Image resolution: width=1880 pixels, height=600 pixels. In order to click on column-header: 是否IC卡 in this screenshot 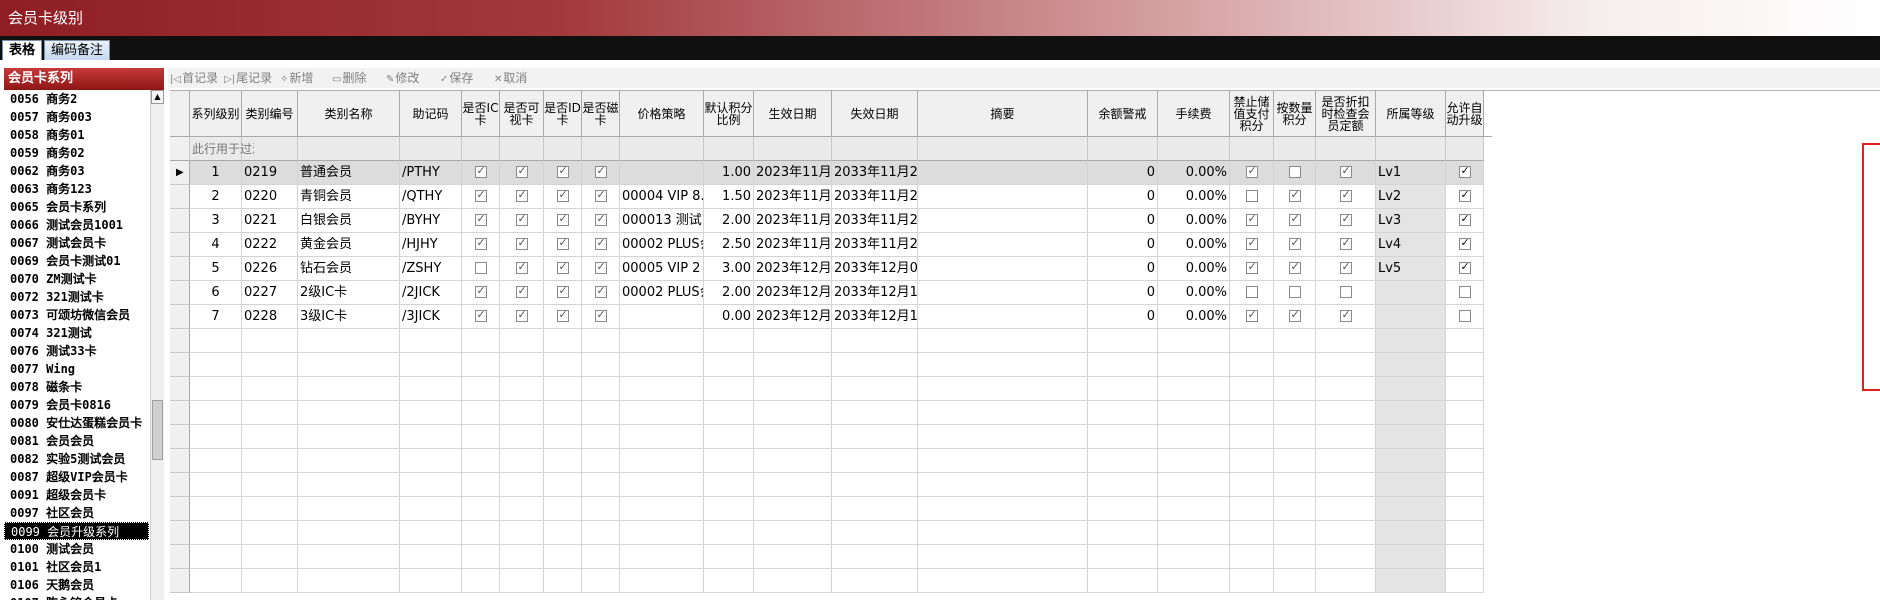, I will do `click(481, 114)`.